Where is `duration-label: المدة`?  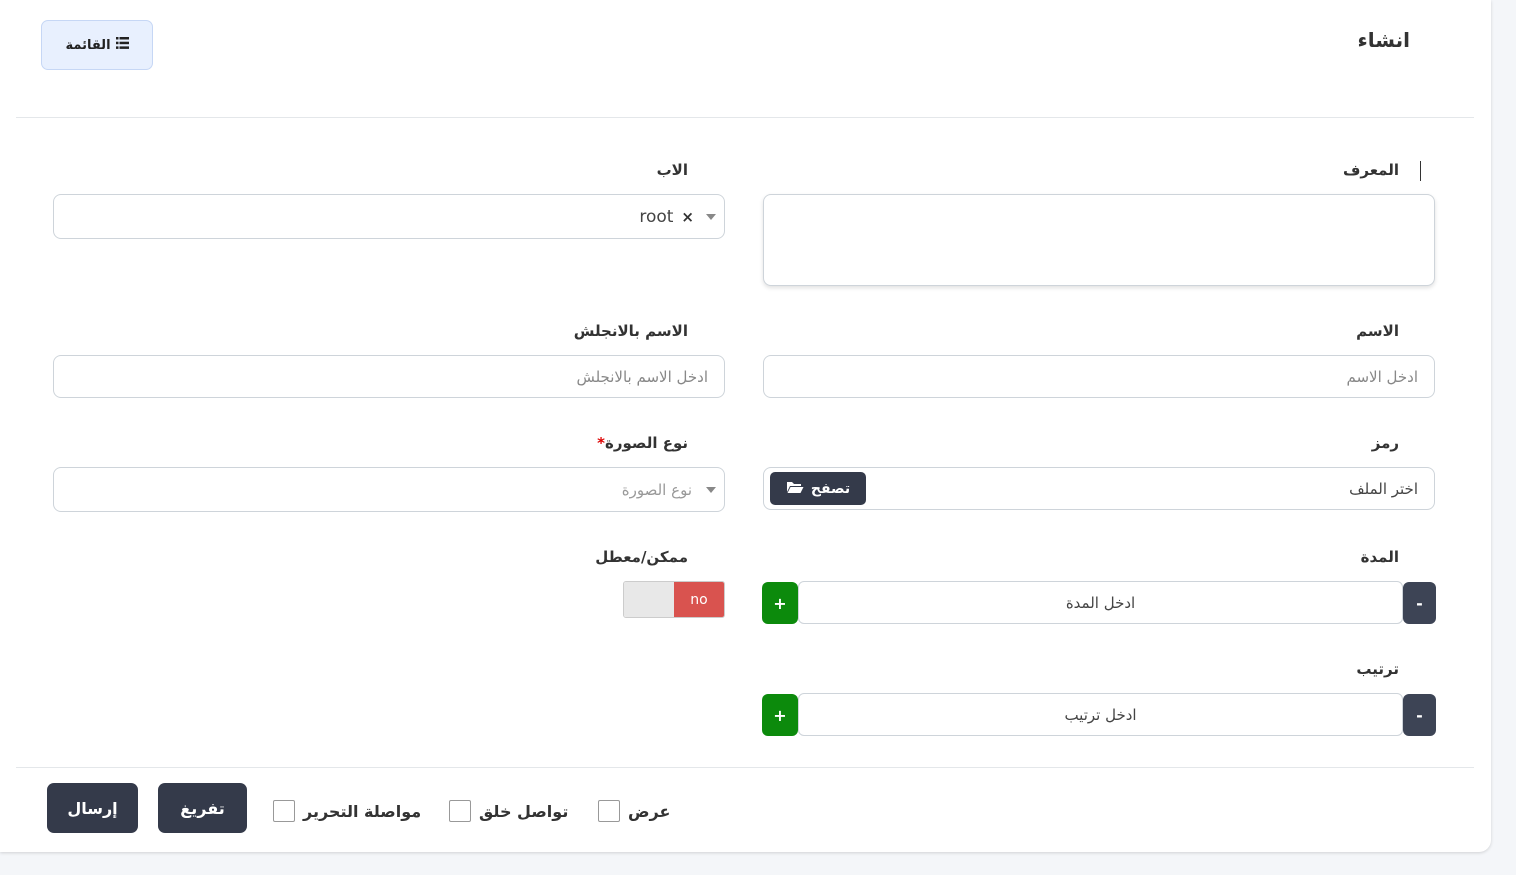 duration-label: المدة is located at coordinates (1379, 557).